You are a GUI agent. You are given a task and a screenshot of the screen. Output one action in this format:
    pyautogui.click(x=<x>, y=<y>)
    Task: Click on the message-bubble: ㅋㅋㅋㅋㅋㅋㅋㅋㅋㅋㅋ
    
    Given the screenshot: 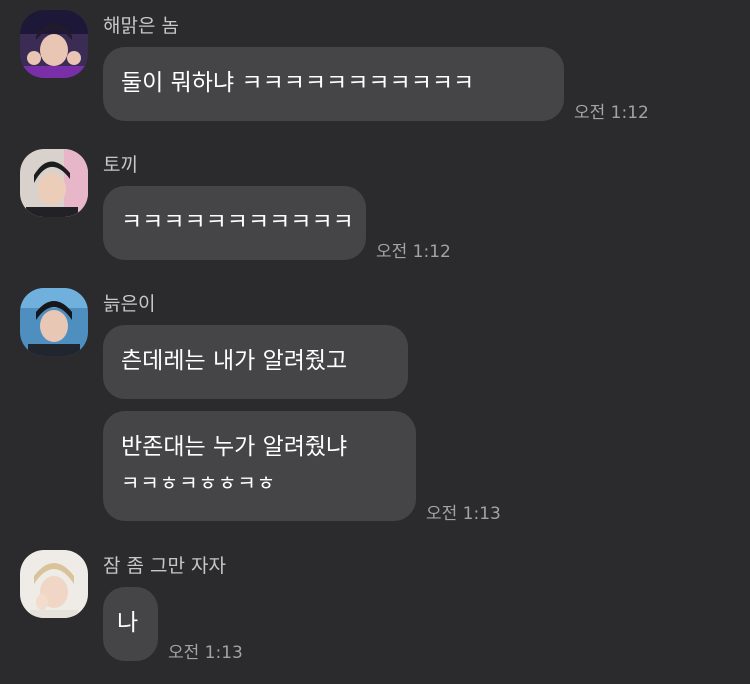 What is the action you would take?
    pyautogui.click(x=234, y=223)
    